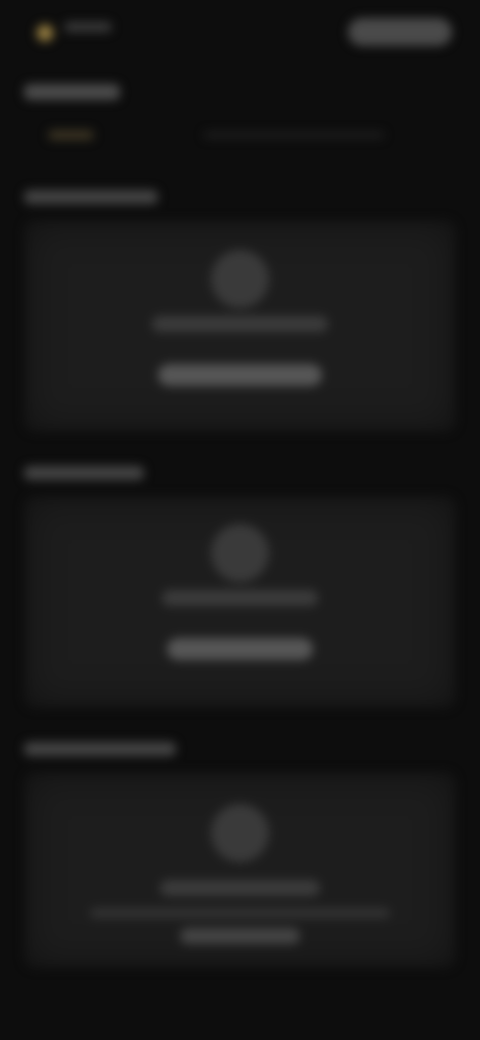  What do you see at coordinates (72, 92) in the screenshot?
I see `page-title` at bounding box center [72, 92].